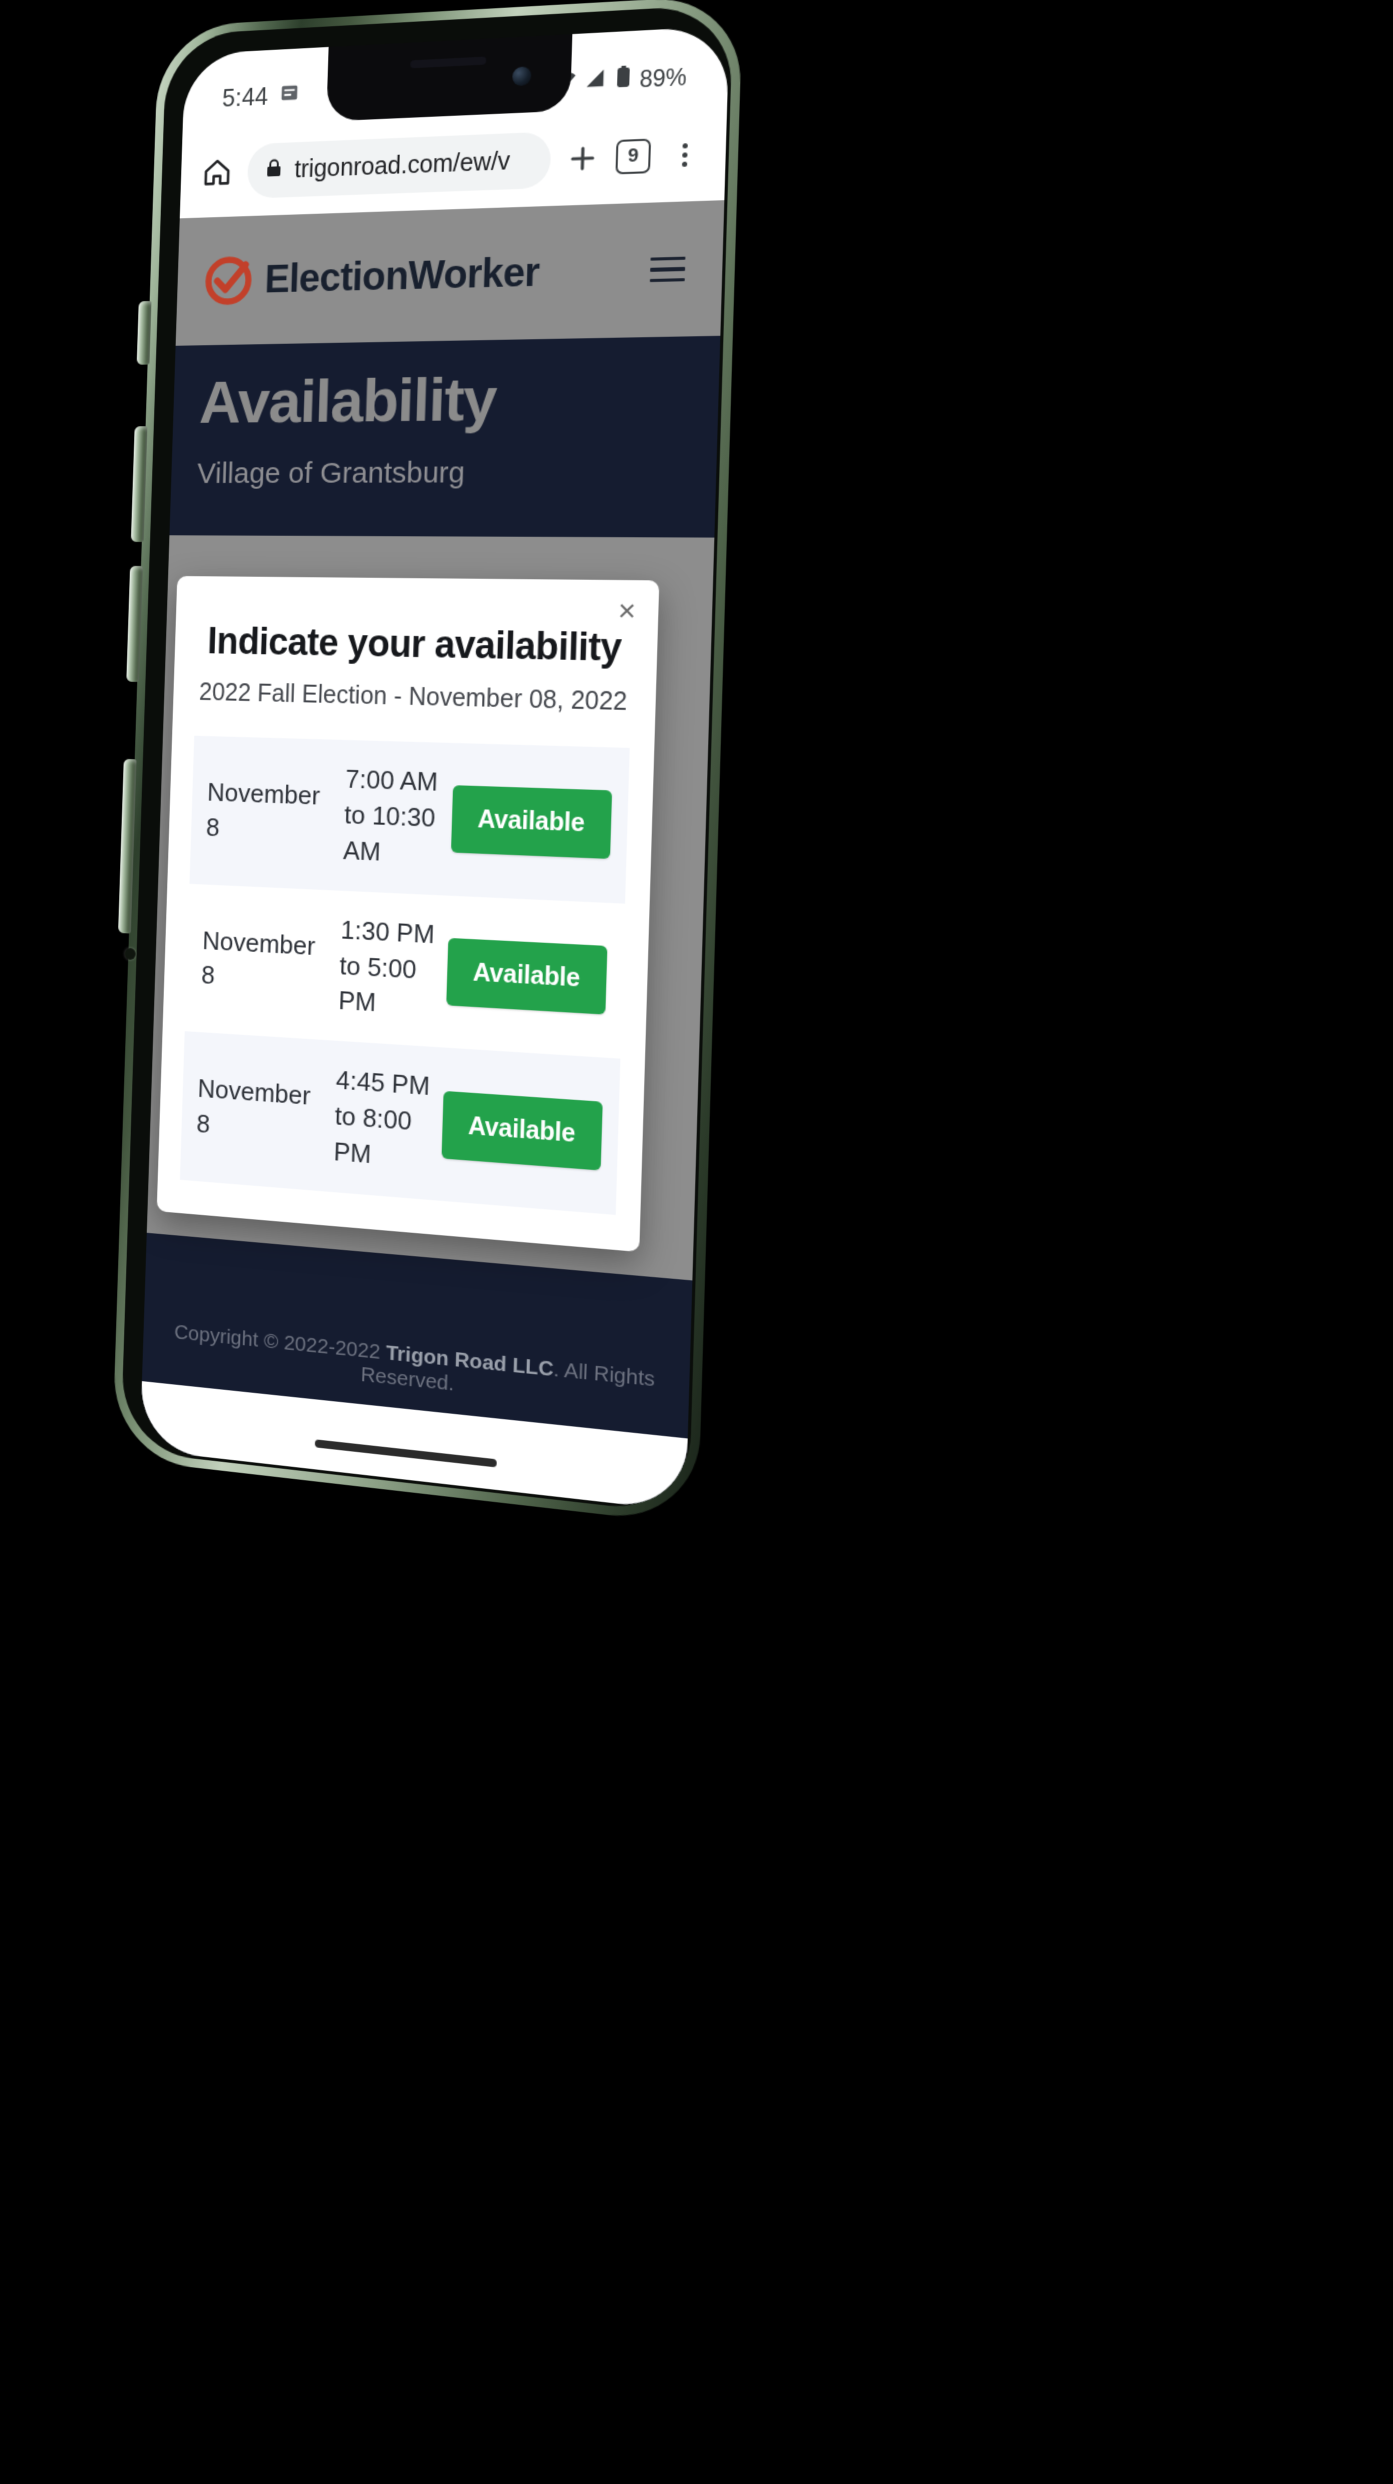 The image size is (1393, 2484). I want to click on tab-count: 9, so click(633, 156).